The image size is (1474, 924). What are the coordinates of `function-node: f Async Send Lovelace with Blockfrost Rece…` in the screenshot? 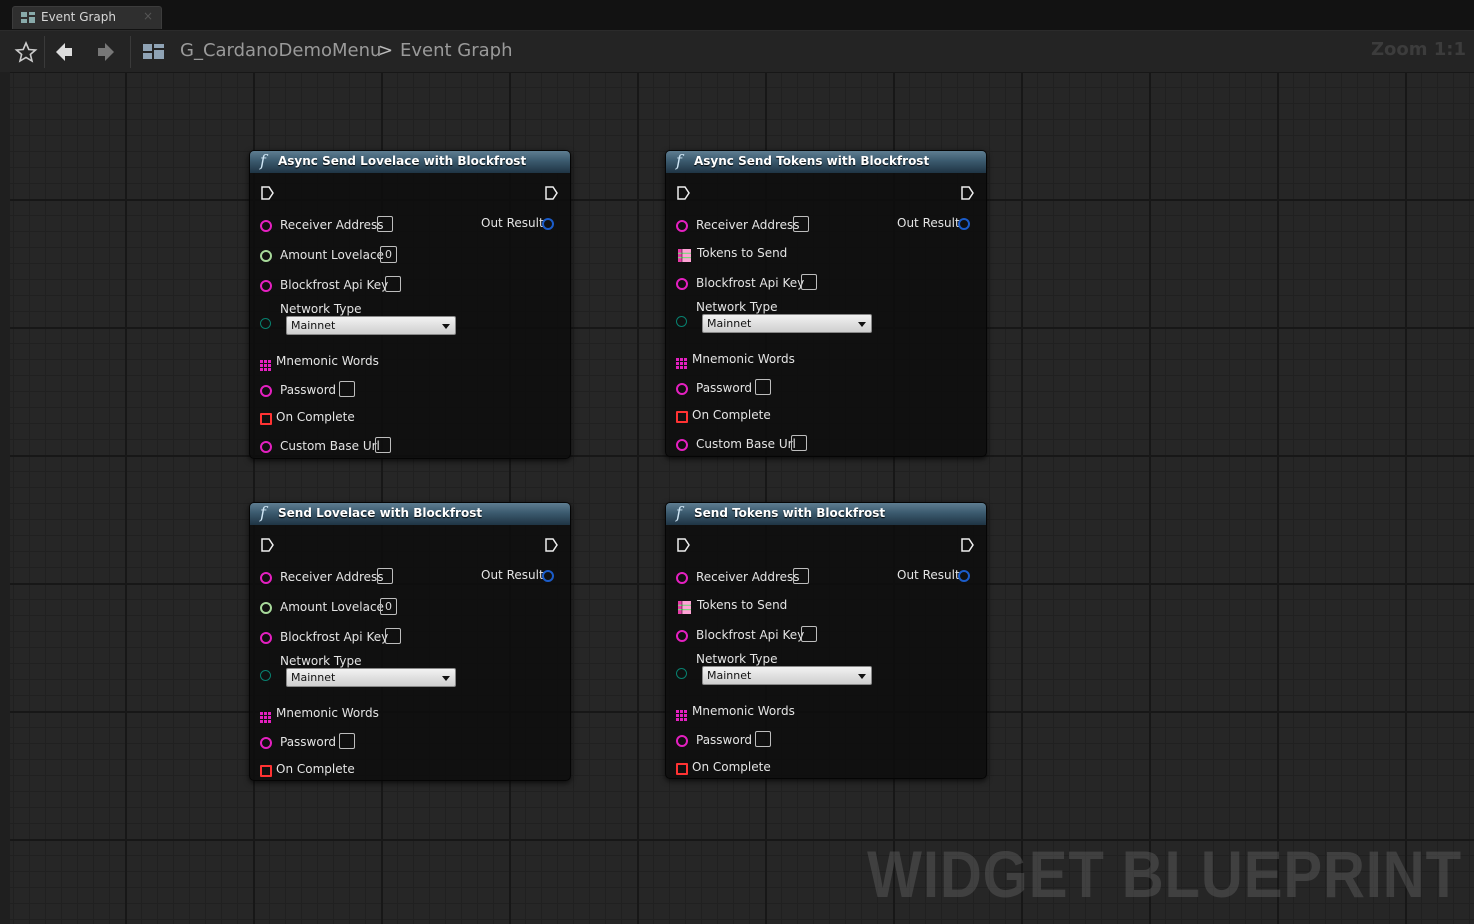 It's located at (410, 304).